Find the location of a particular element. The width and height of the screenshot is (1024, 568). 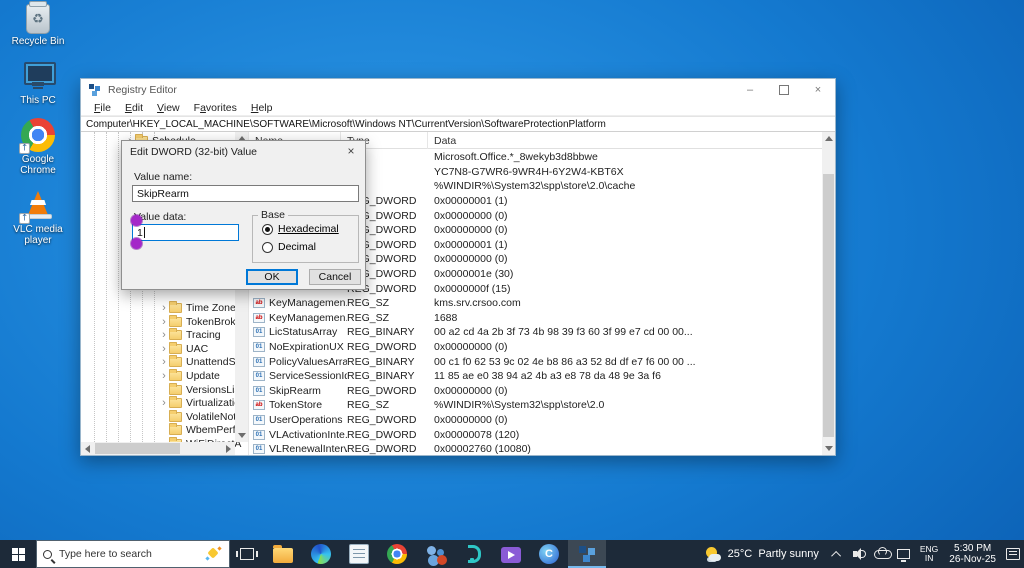

value-type: REG_SZ is located at coordinates (368, 303).